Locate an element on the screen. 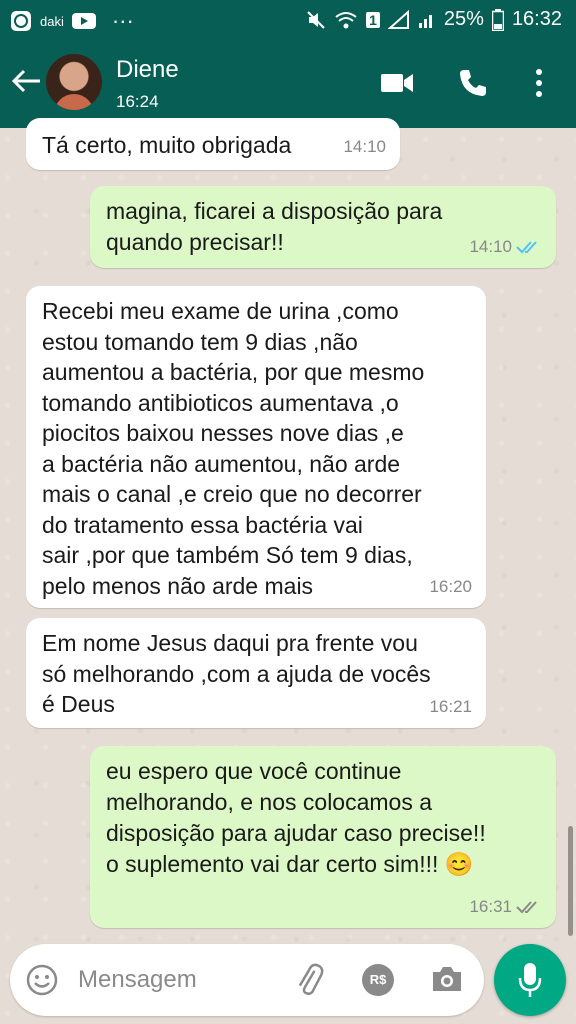  sim-badge: 1 is located at coordinates (373, 19).